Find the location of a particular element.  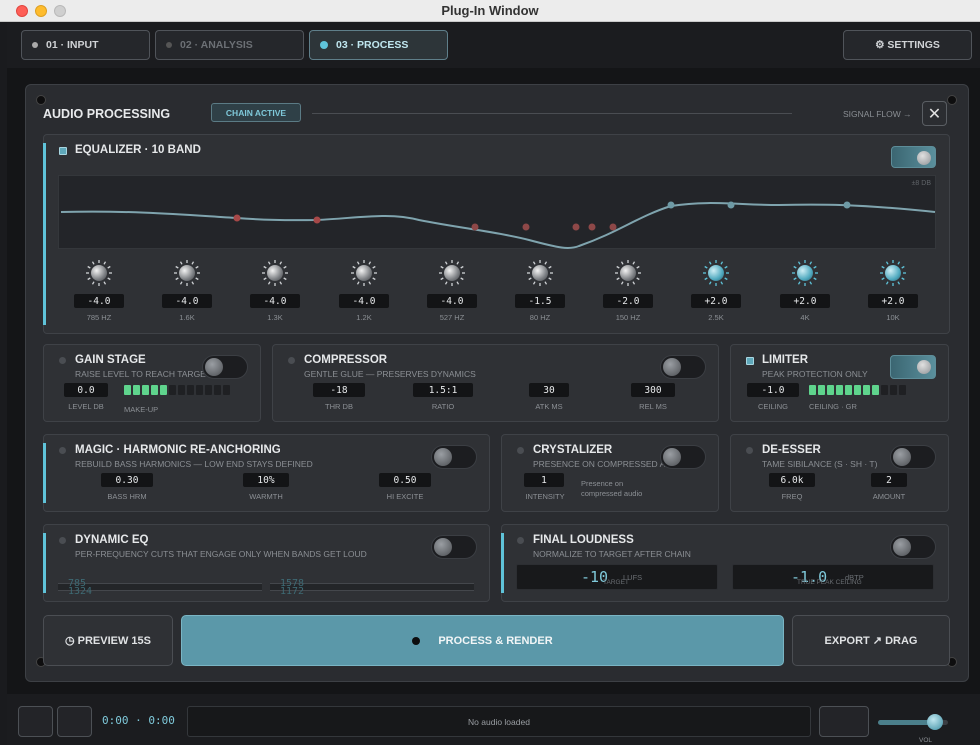

tab-analysis: 02 · ANALYSIS is located at coordinates (229, 45).